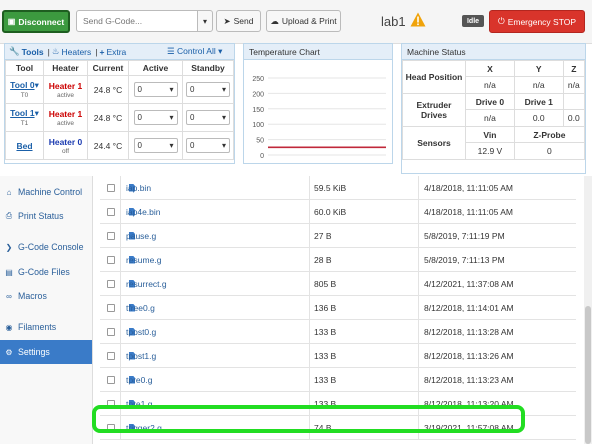 This screenshot has height=444, width=592. What do you see at coordinates (46, 247) in the screenshot?
I see `sidebar-item-gcode-console: ❯ G-Code Console` at bounding box center [46, 247].